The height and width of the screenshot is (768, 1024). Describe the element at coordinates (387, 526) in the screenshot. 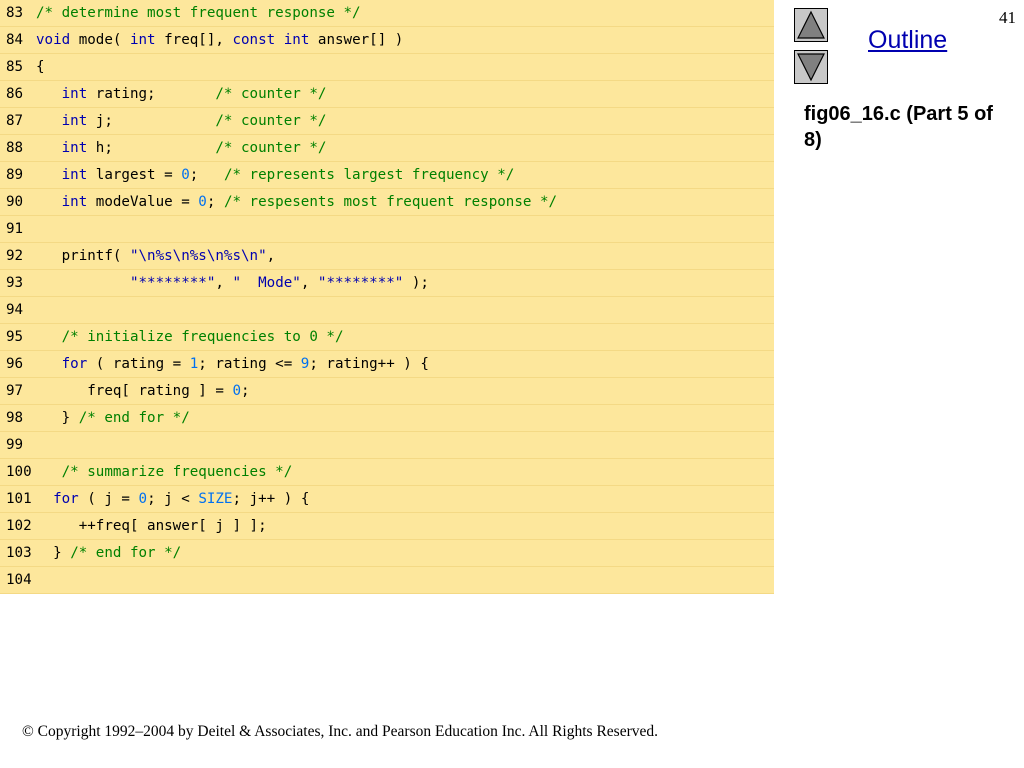

I see `code-line: 102 ++freq[ answer[ j ] ];` at that location.